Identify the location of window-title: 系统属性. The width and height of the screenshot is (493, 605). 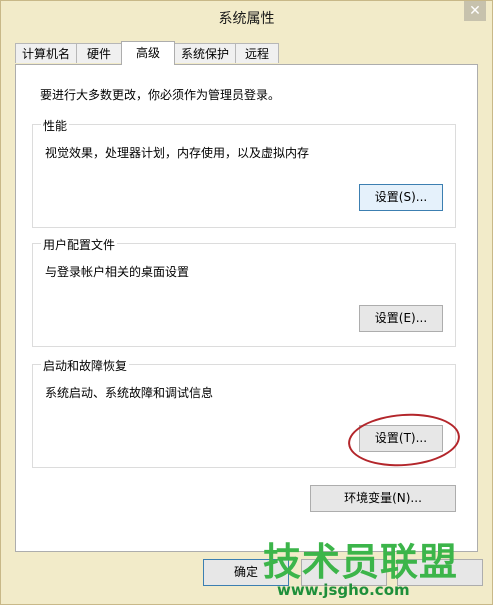
(246, 19).